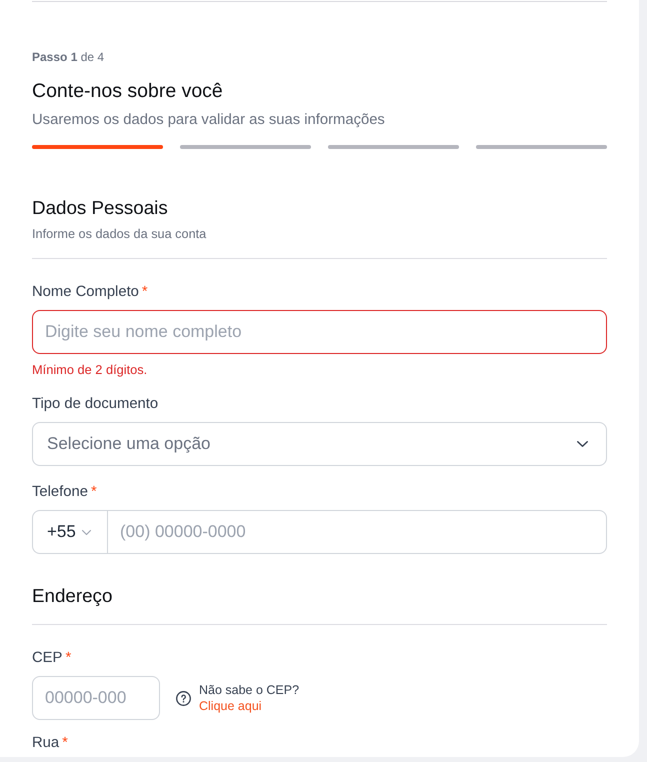 Image resolution: width=647 pixels, height=762 pixels. What do you see at coordinates (95, 404) in the screenshot?
I see `field-label: Tipo de documento` at bounding box center [95, 404].